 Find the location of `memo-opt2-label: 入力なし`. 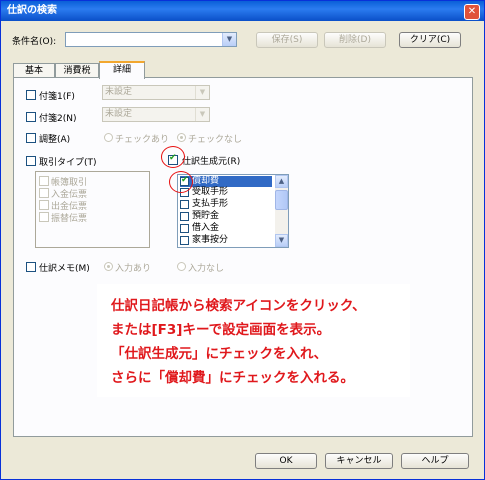

memo-opt2-label: 入力なし is located at coordinates (206, 269).